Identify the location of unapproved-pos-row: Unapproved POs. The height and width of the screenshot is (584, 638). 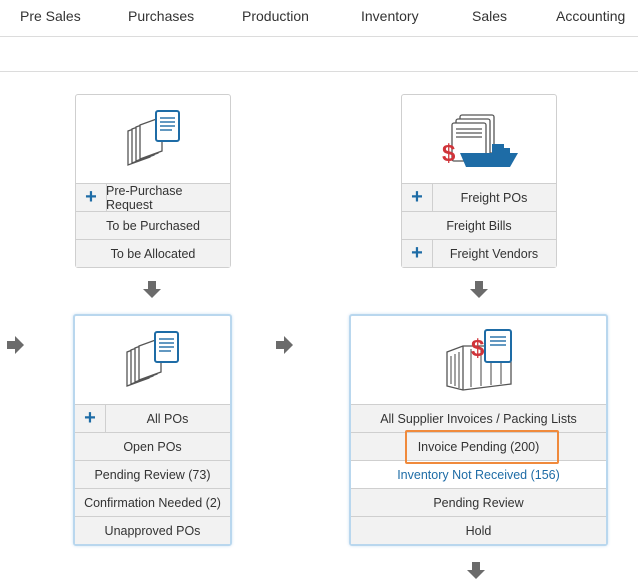
(152, 530).